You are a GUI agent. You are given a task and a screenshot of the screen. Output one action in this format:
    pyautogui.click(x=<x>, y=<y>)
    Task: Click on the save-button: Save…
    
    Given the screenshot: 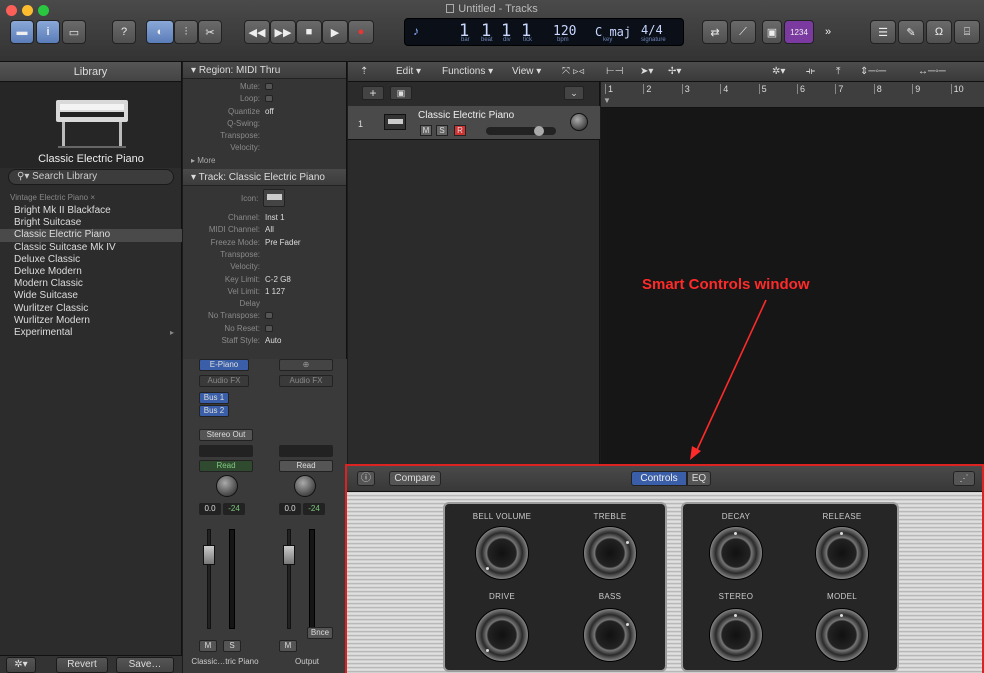 What is the action you would take?
    pyautogui.click(x=145, y=665)
    